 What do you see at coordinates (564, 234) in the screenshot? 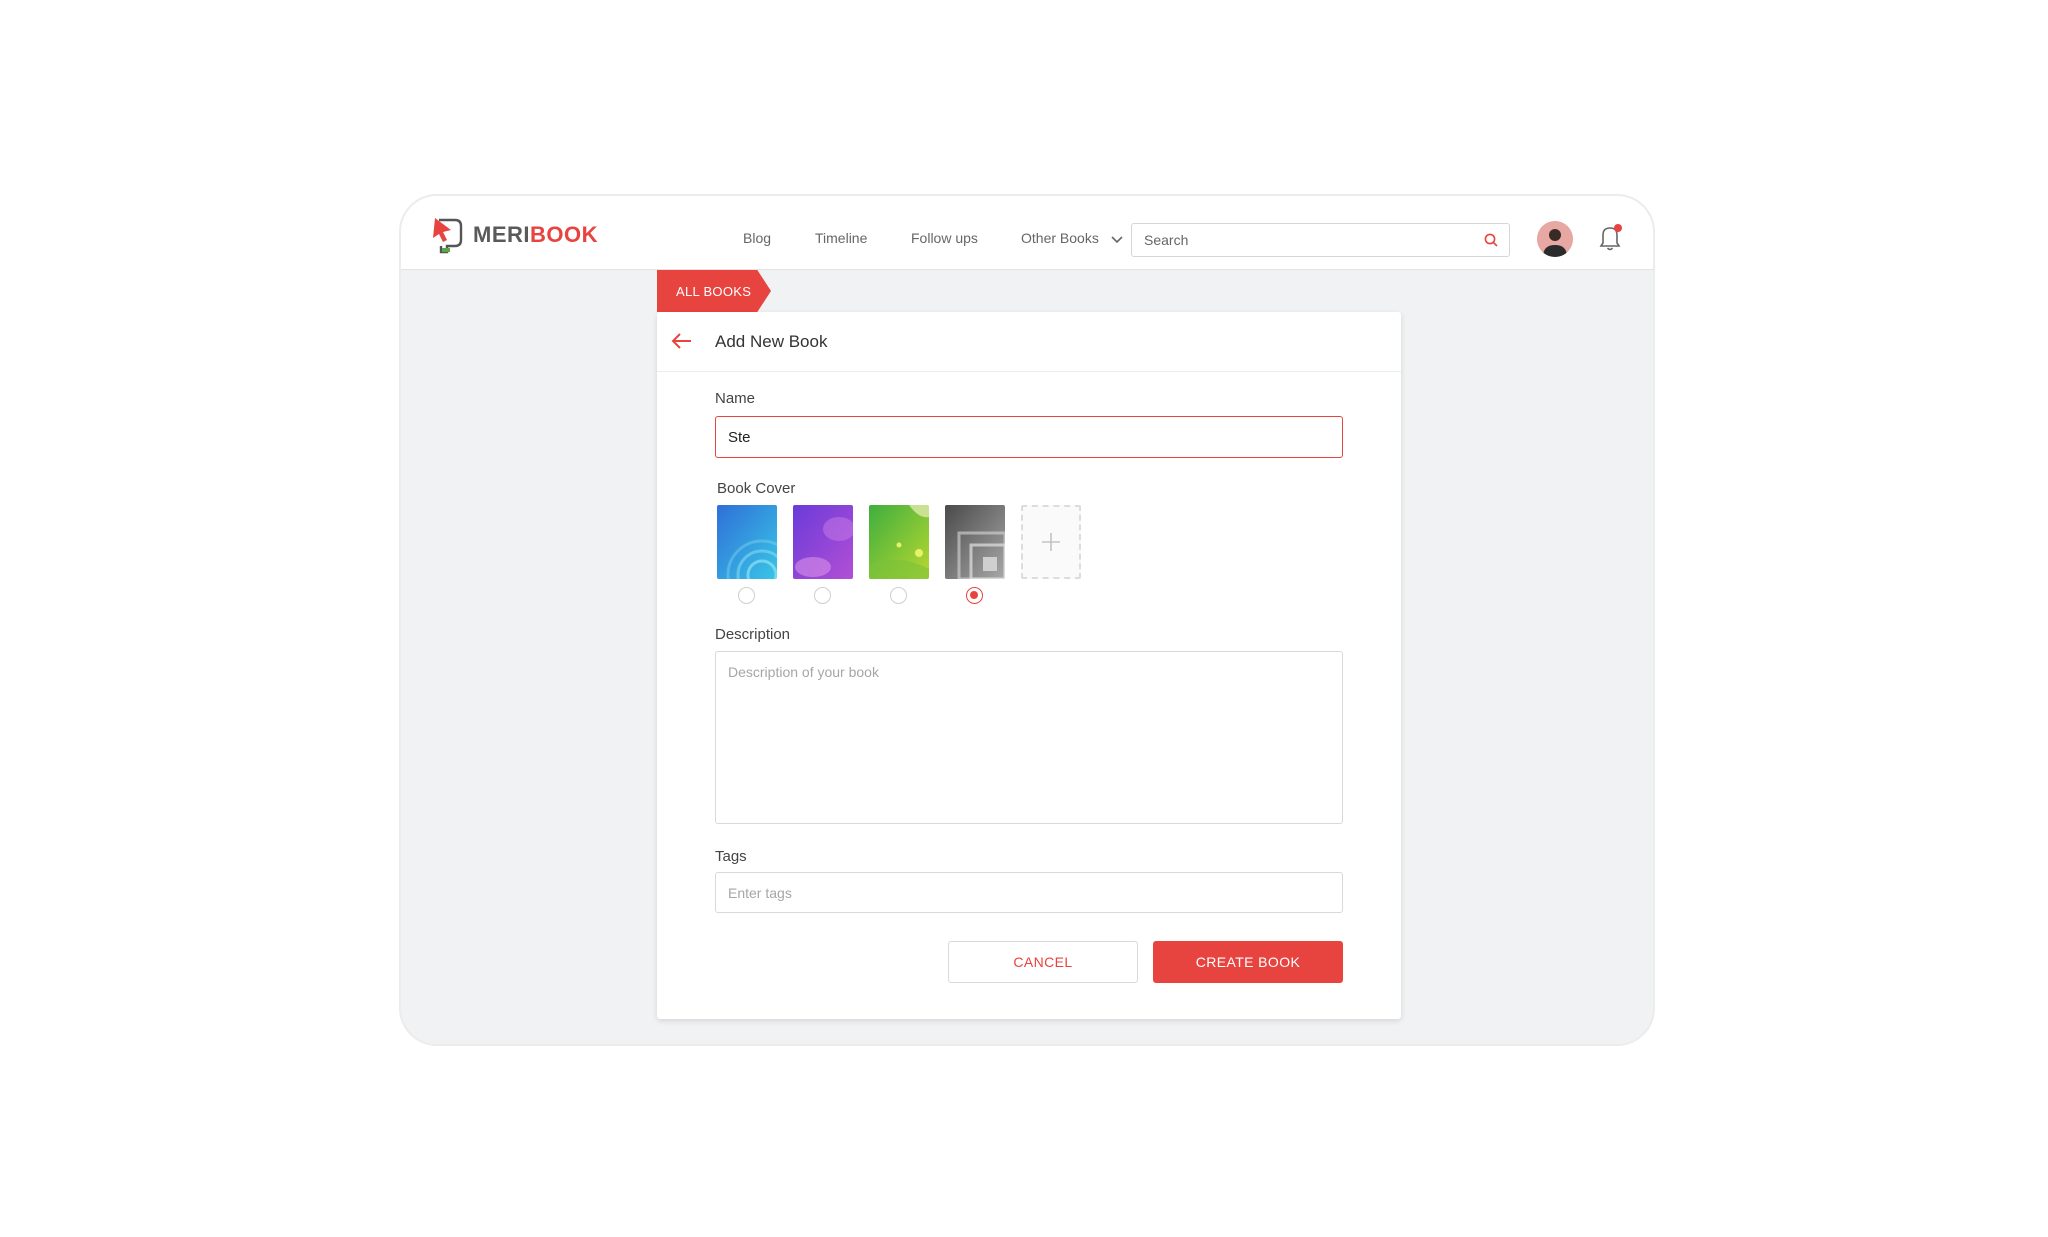
I see `brand-name-part2: BOOK` at bounding box center [564, 234].